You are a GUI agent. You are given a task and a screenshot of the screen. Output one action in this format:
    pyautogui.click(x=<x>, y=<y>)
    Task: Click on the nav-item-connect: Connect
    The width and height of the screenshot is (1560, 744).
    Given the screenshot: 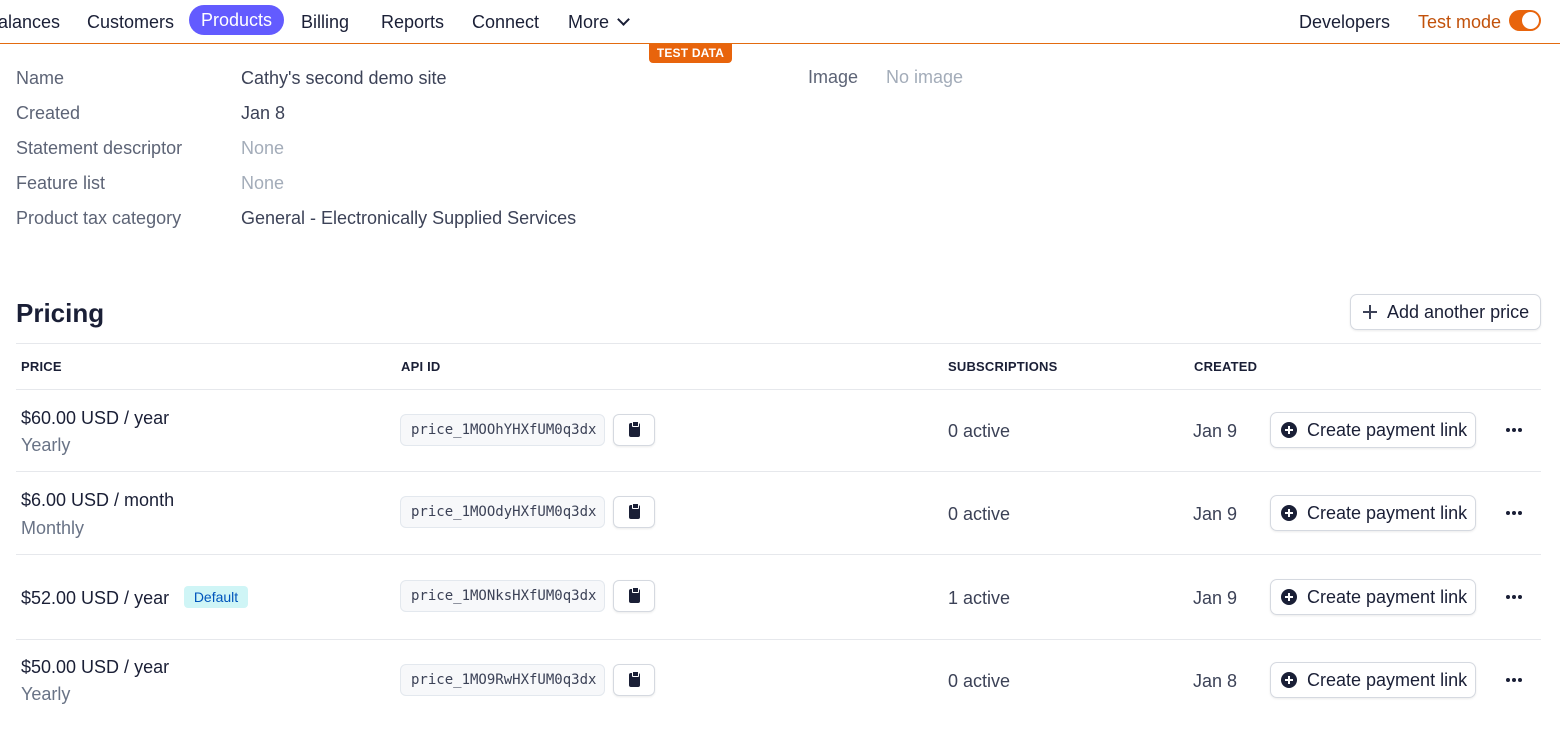 What is the action you would take?
    pyautogui.click(x=505, y=22)
    